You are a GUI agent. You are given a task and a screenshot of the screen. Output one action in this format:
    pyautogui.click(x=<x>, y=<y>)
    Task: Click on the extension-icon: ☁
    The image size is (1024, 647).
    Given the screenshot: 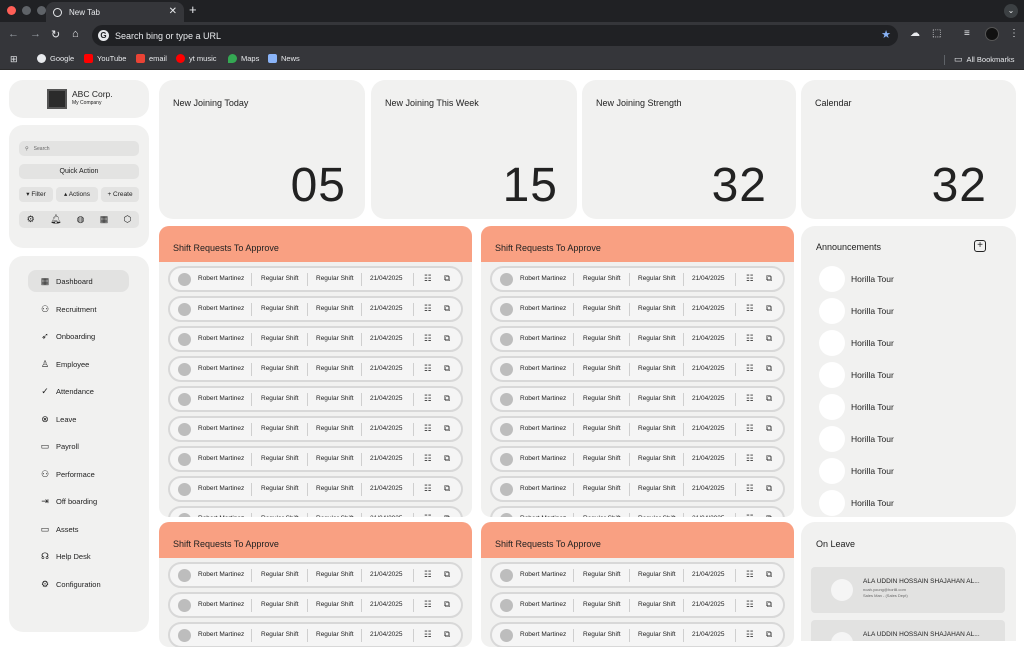 What is the action you would take?
    pyautogui.click(x=915, y=33)
    